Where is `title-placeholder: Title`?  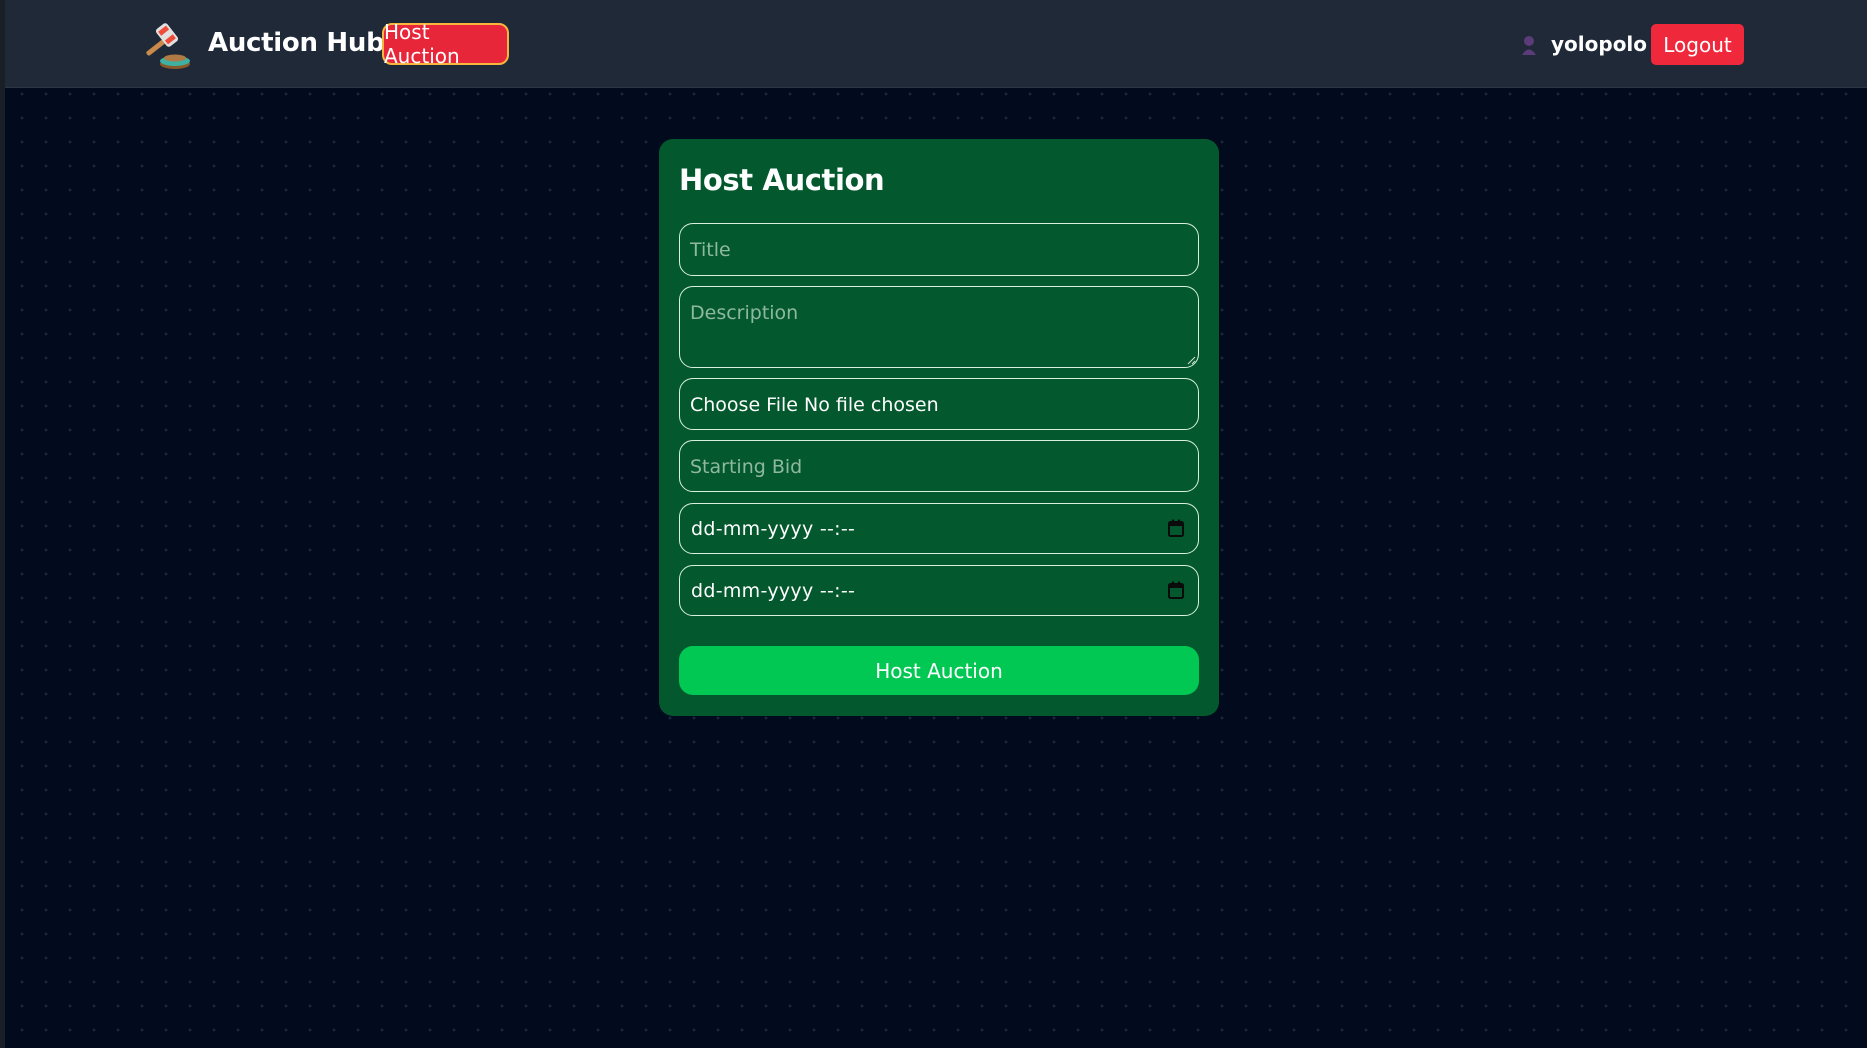
title-placeholder: Title is located at coordinates (710, 250).